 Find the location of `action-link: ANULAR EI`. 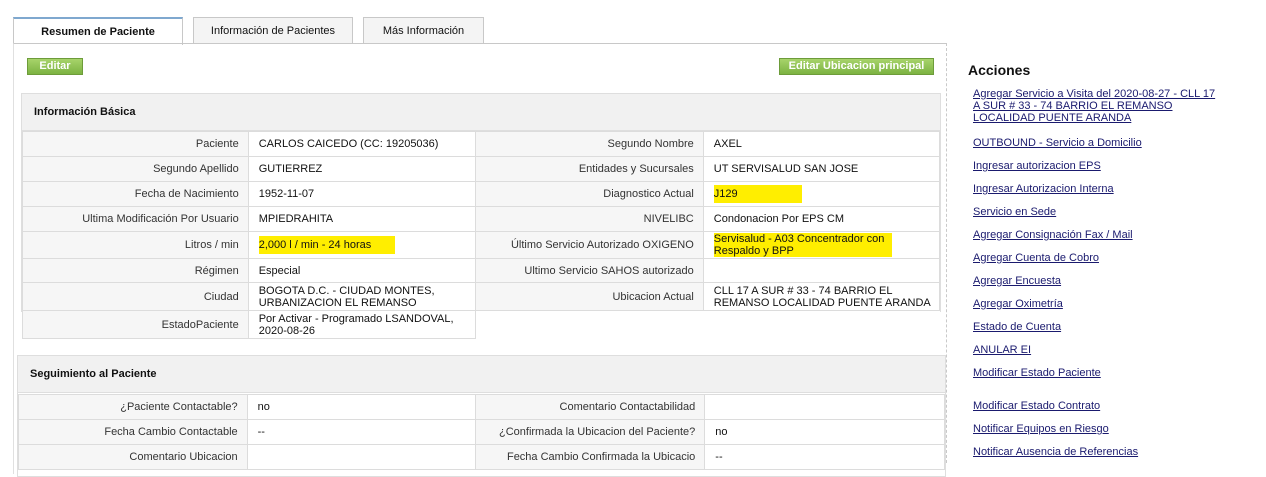

action-link: ANULAR EI is located at coordinates (1002, 350).